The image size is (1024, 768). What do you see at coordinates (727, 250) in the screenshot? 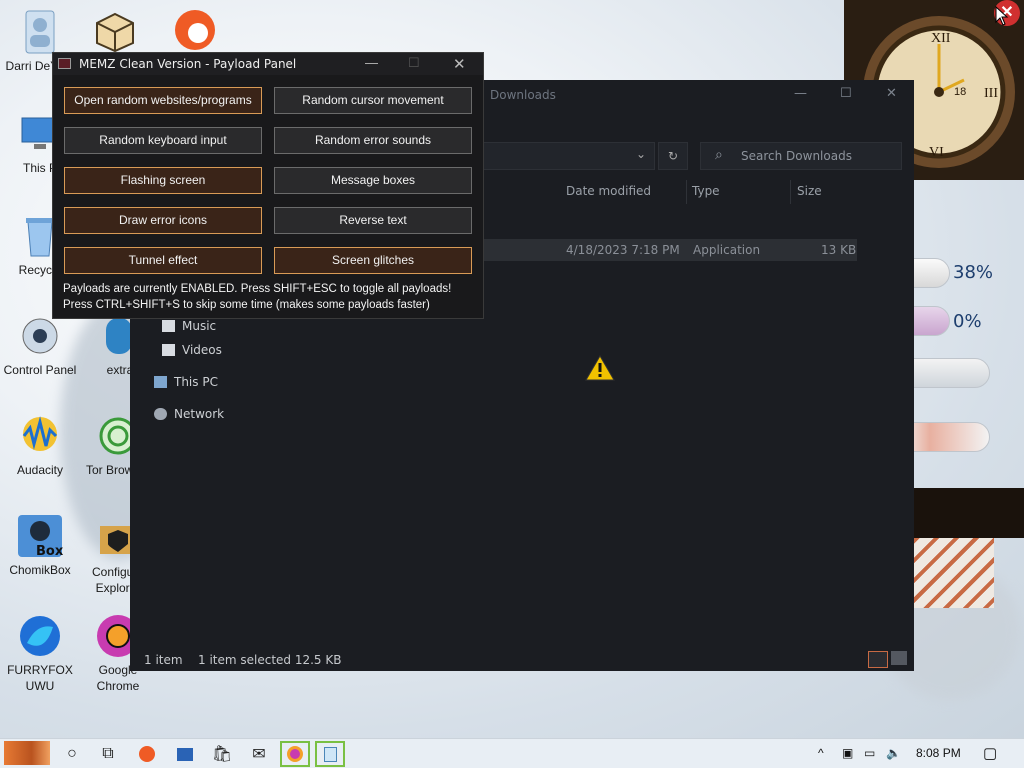
I see `file-type: Application` at bounding box center [727, 250].